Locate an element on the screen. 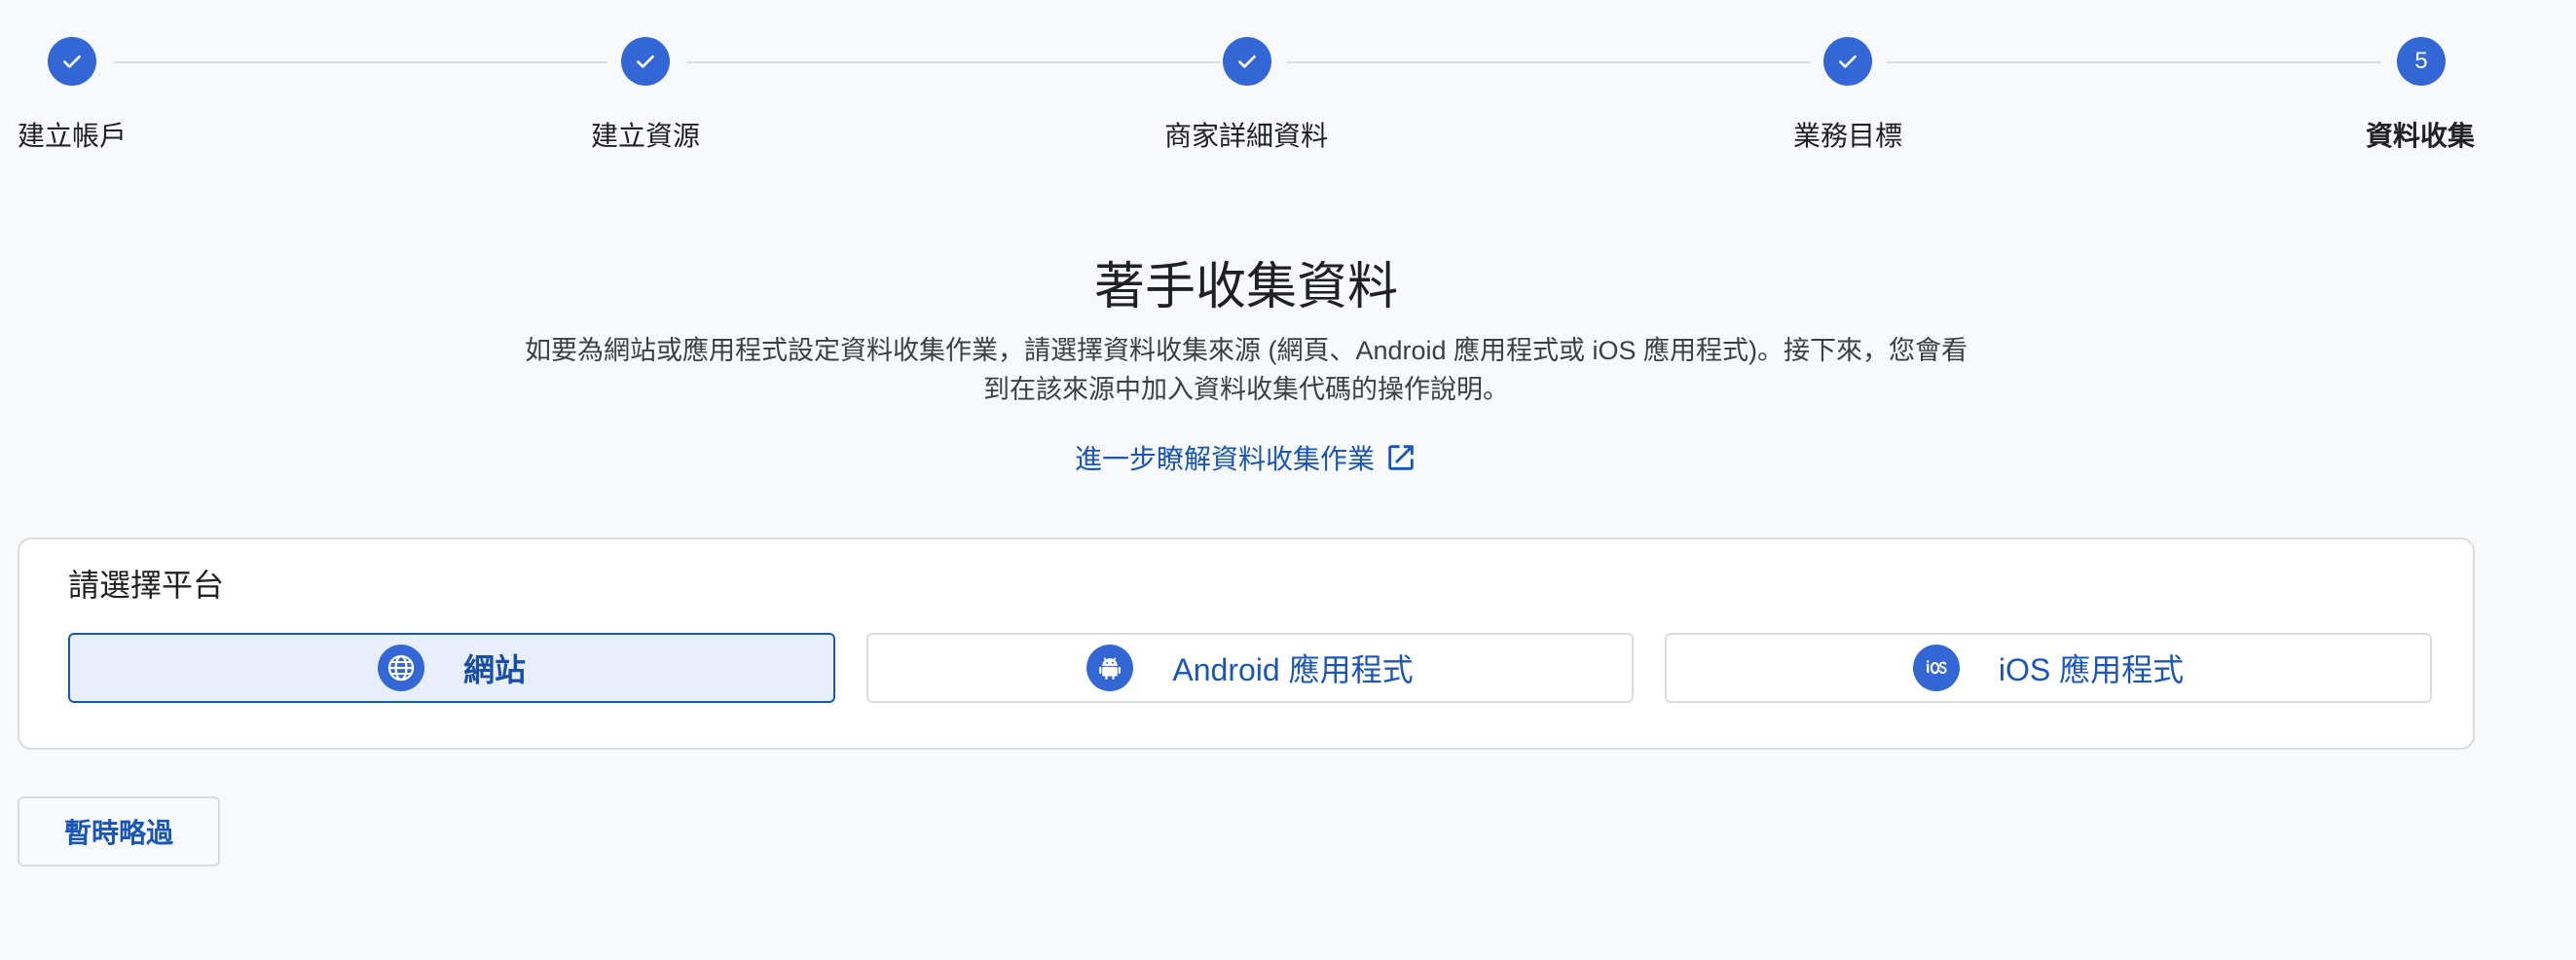 The image size is (2576, 960). step-1-complete-indicator is located at coordinates (72, 61).